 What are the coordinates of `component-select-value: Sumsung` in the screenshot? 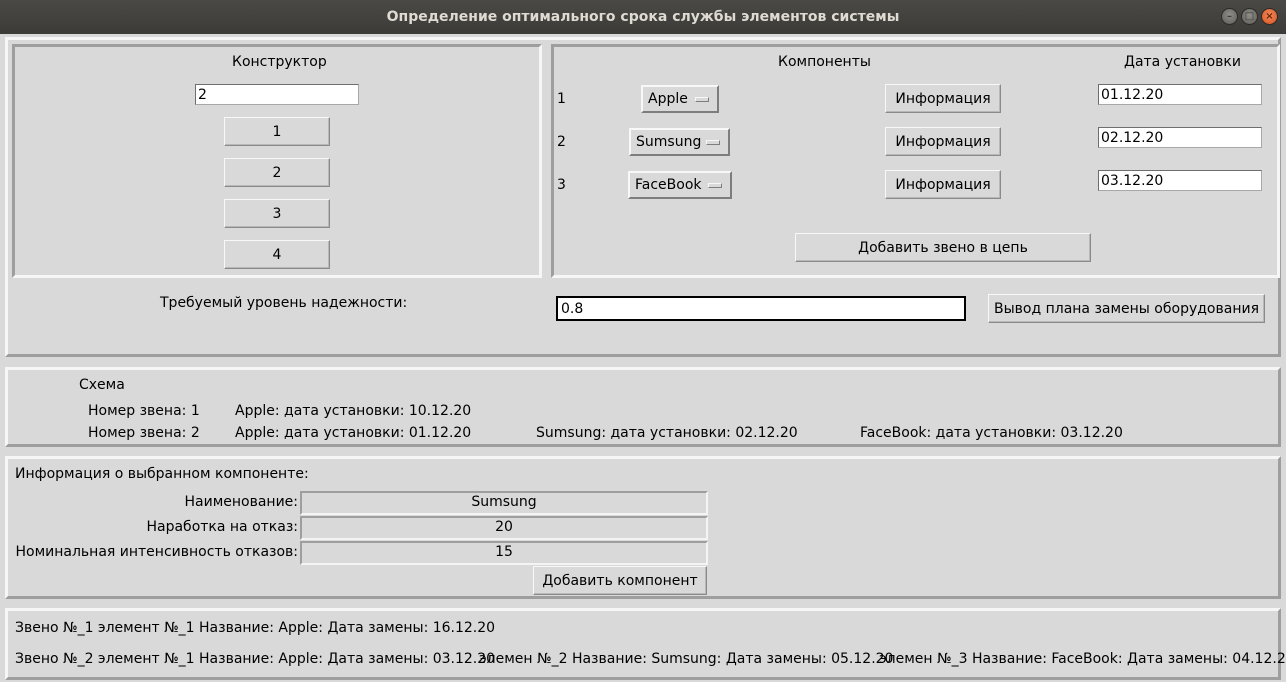 It's located at (669, 142).